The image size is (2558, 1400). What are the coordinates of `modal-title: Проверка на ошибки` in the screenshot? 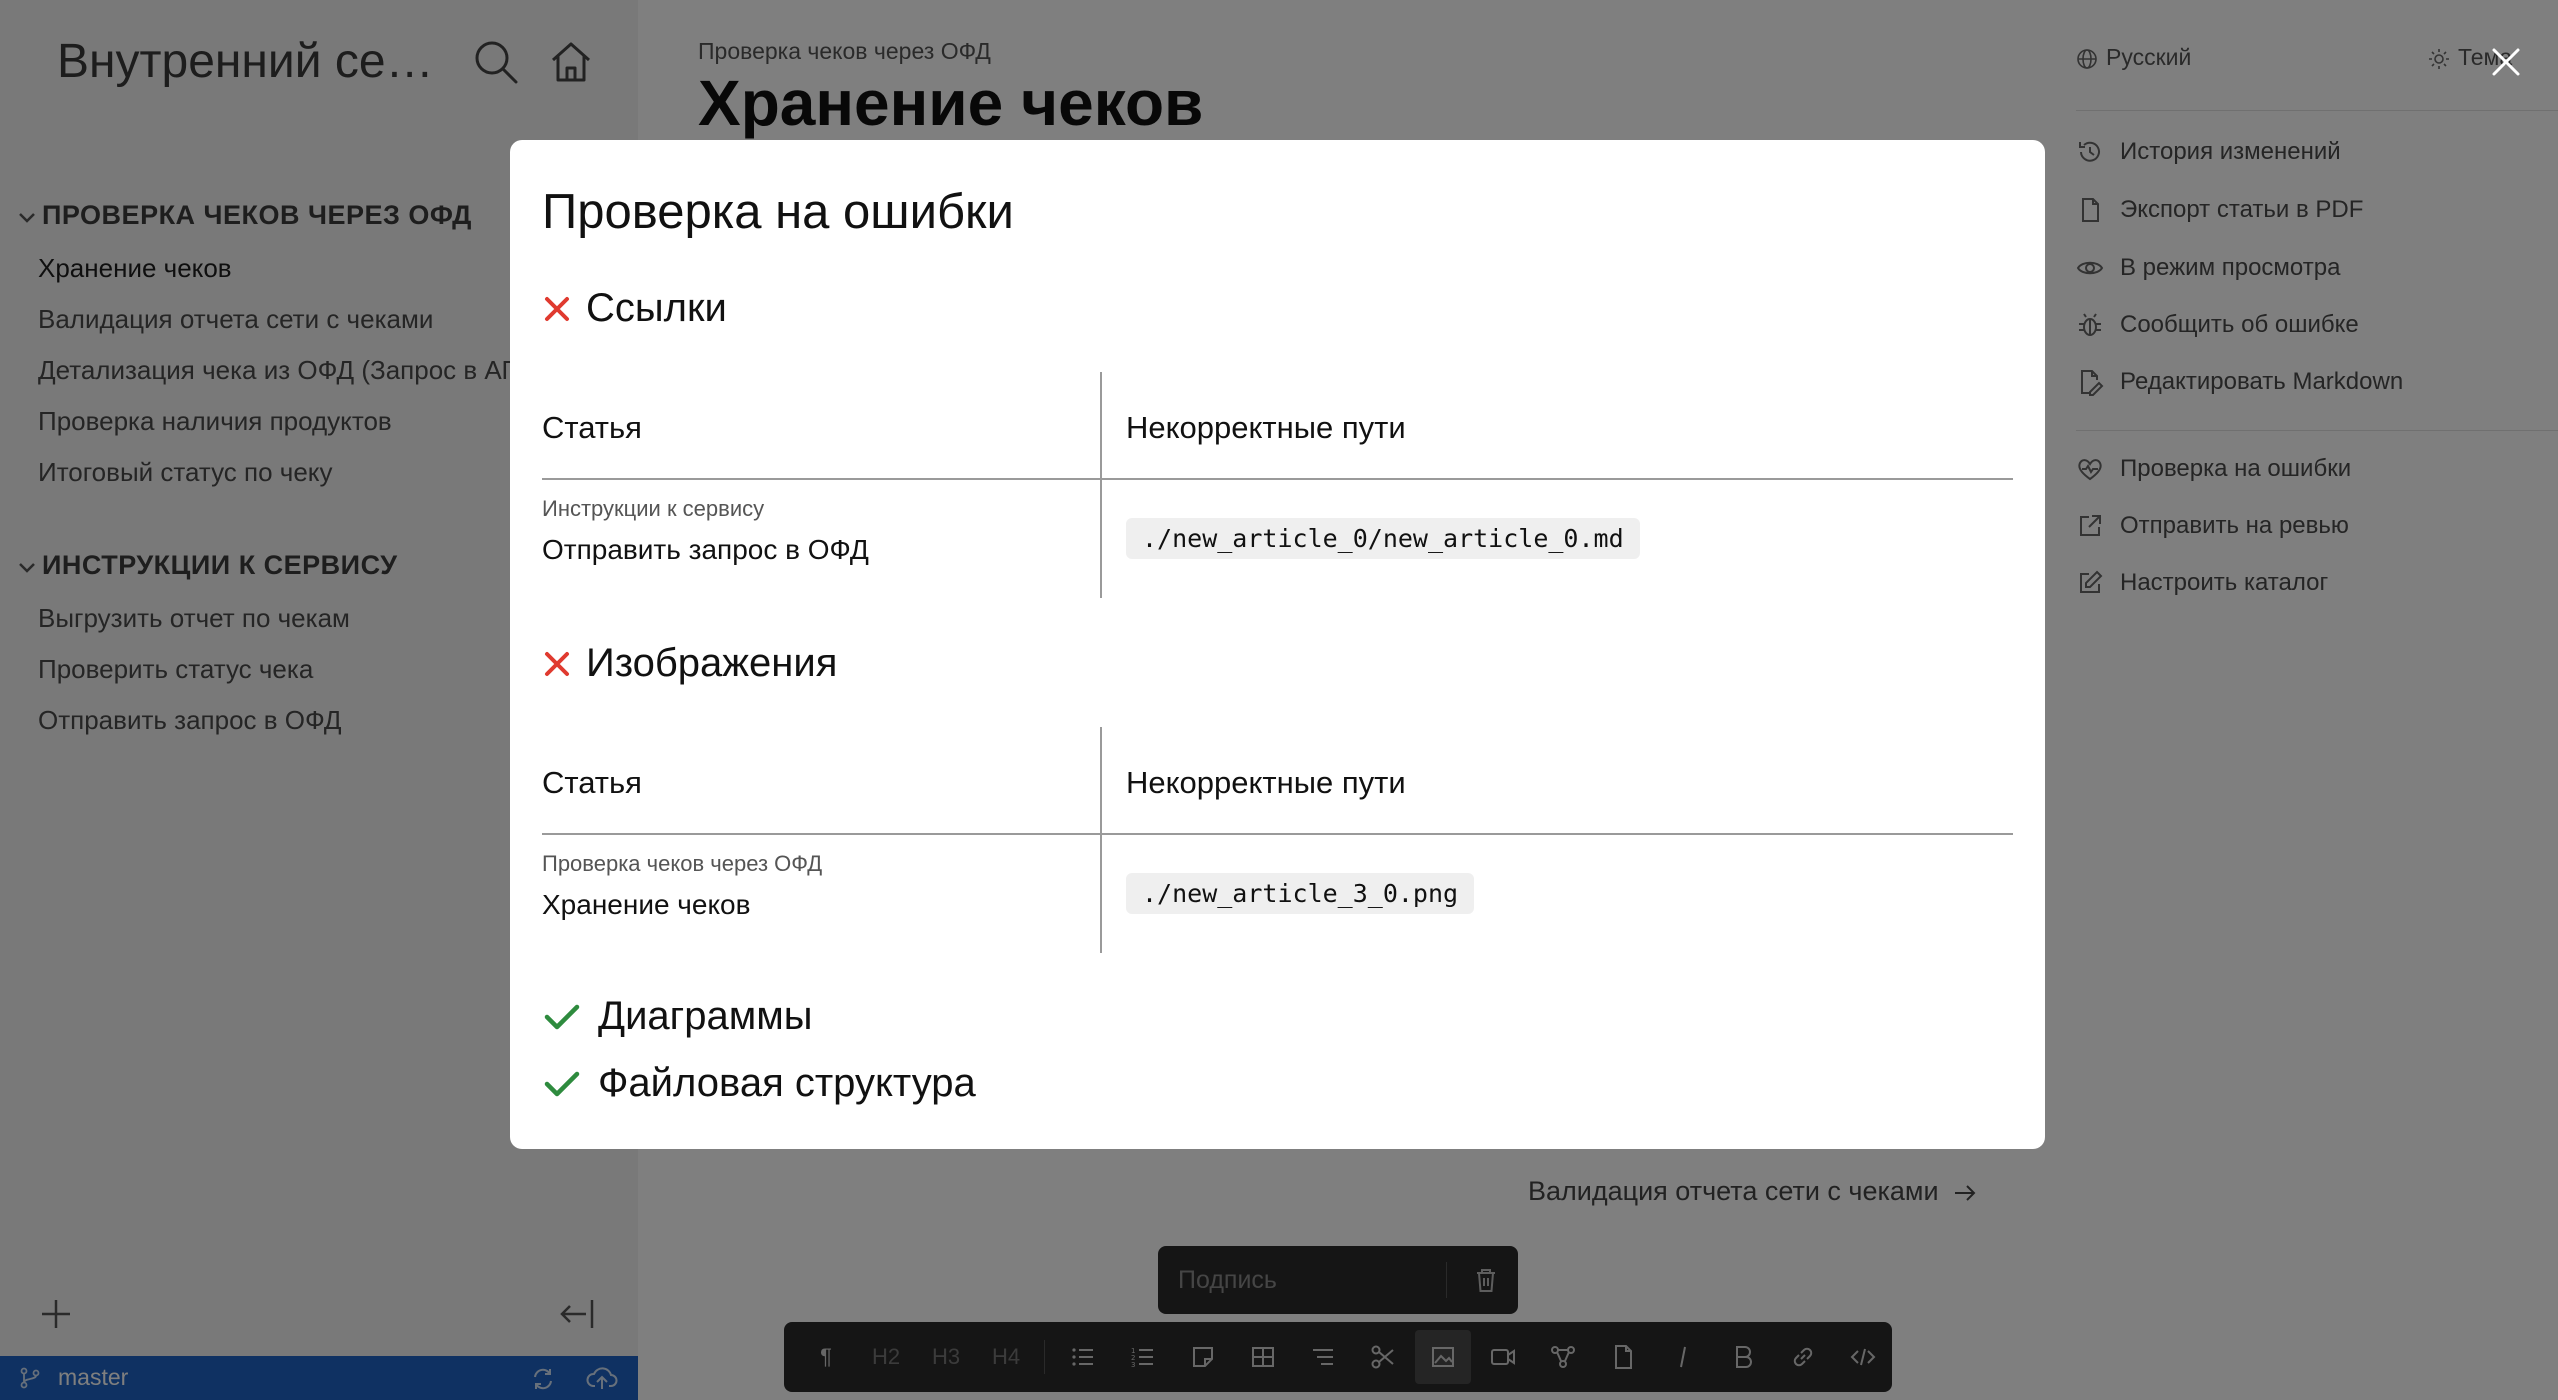 It's located at (778, 212).